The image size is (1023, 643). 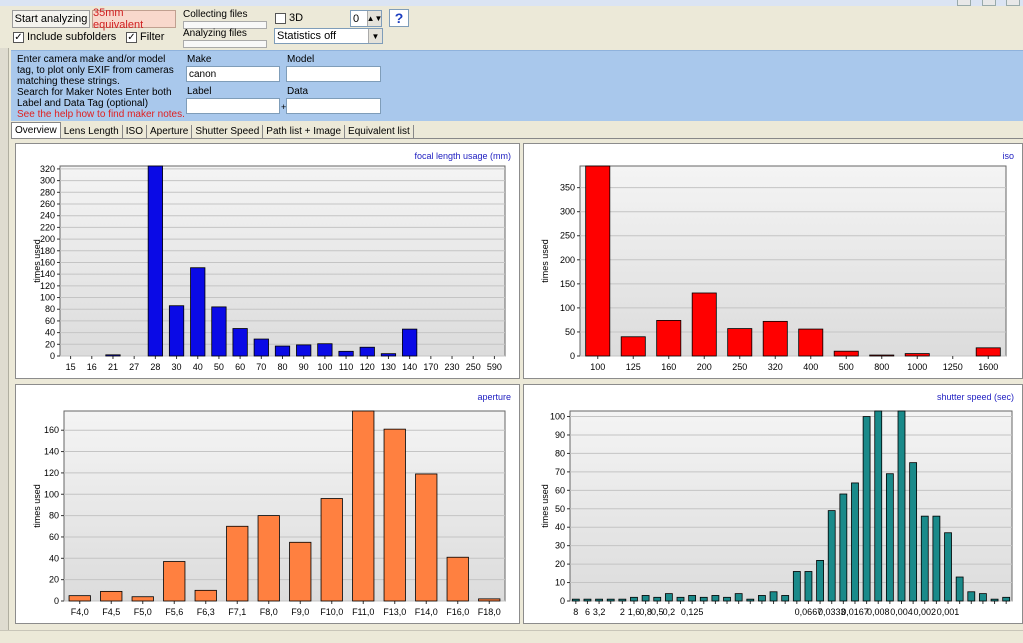 I want to click on x-tick-label: 1,6, so click(x=634, y=612).